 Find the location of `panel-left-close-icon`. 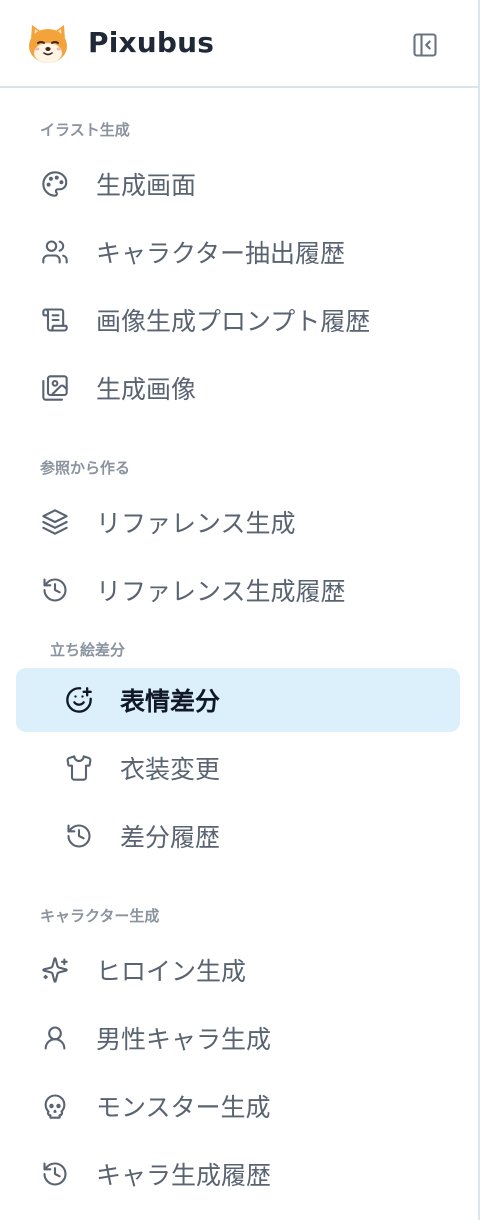

panel-left-close-icon is located at coordinates (425, 45).